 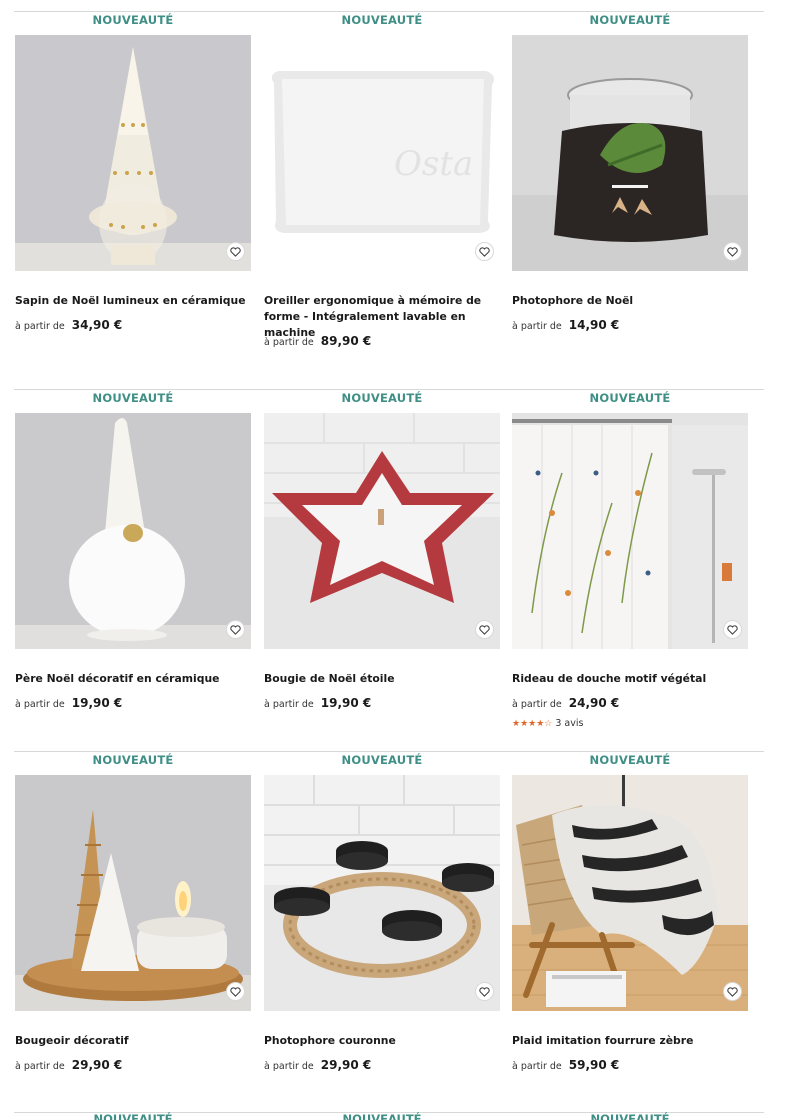 I want to click on product-price: 14,90 €, so click(x=594, y=325).